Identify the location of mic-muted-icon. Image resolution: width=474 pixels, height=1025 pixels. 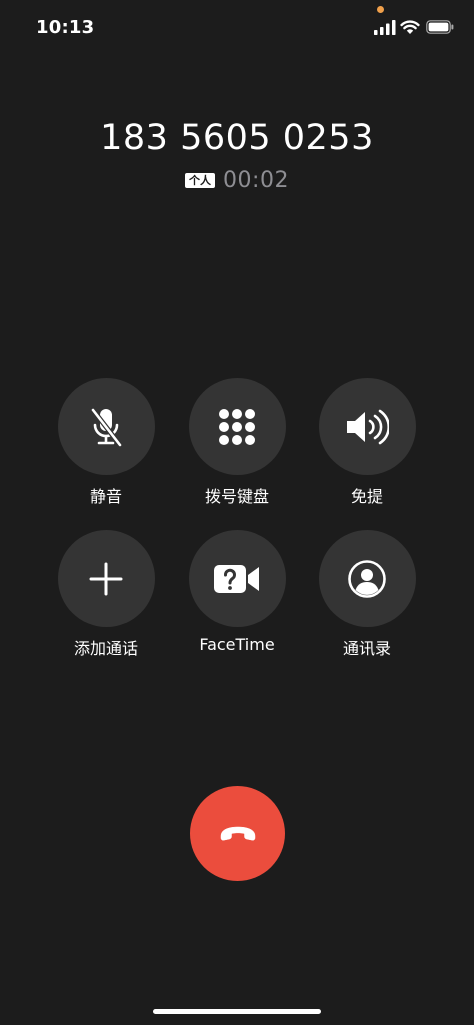
(106, 427).